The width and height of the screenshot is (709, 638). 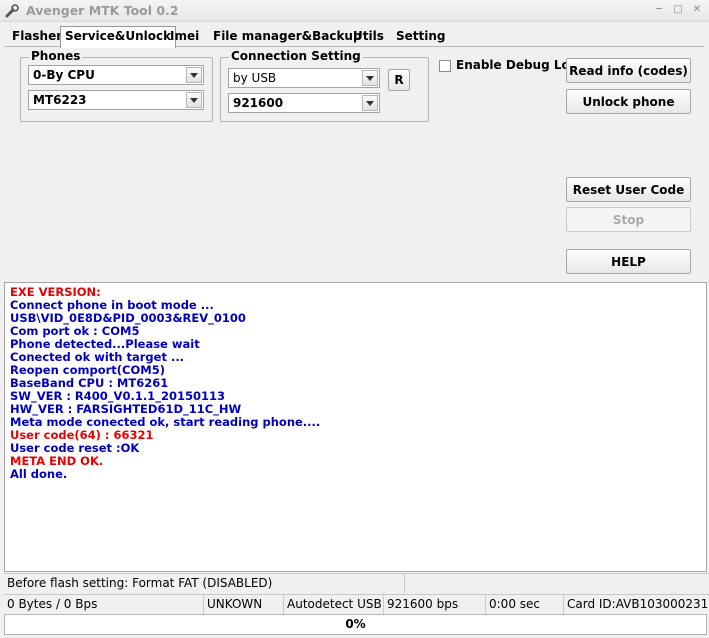 I want to click on status-extra, so click(x=557, y=583).